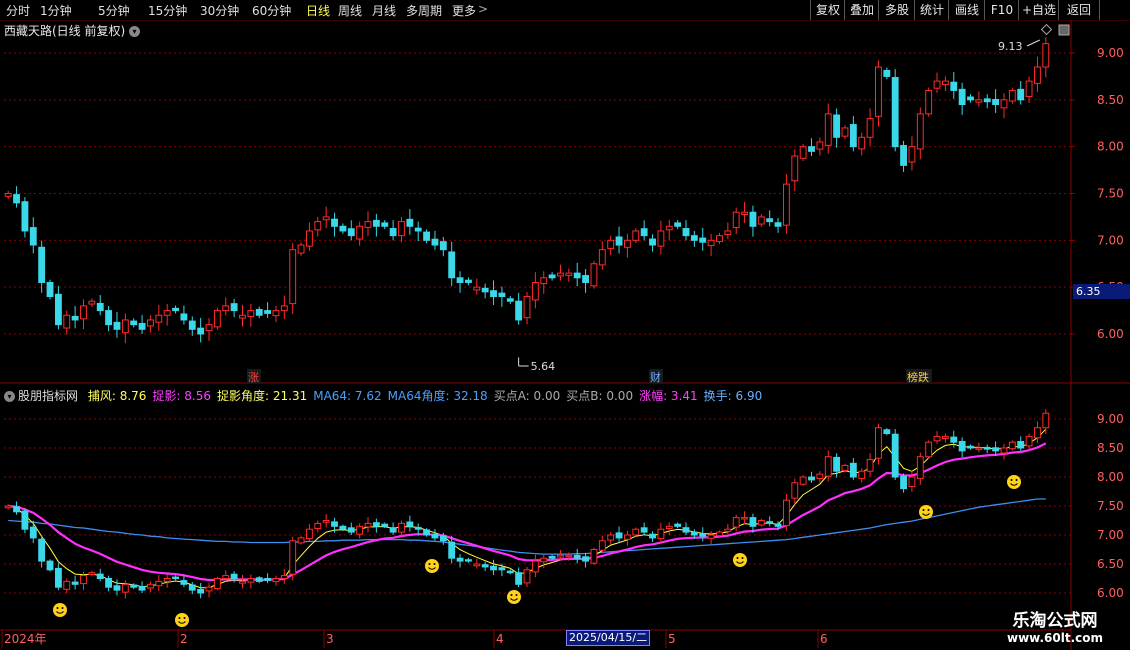  What do you see at coordinates (896, 10) in the screenshot?
I see `multi-stock-button: 多股` at bounding box center [896, 10].